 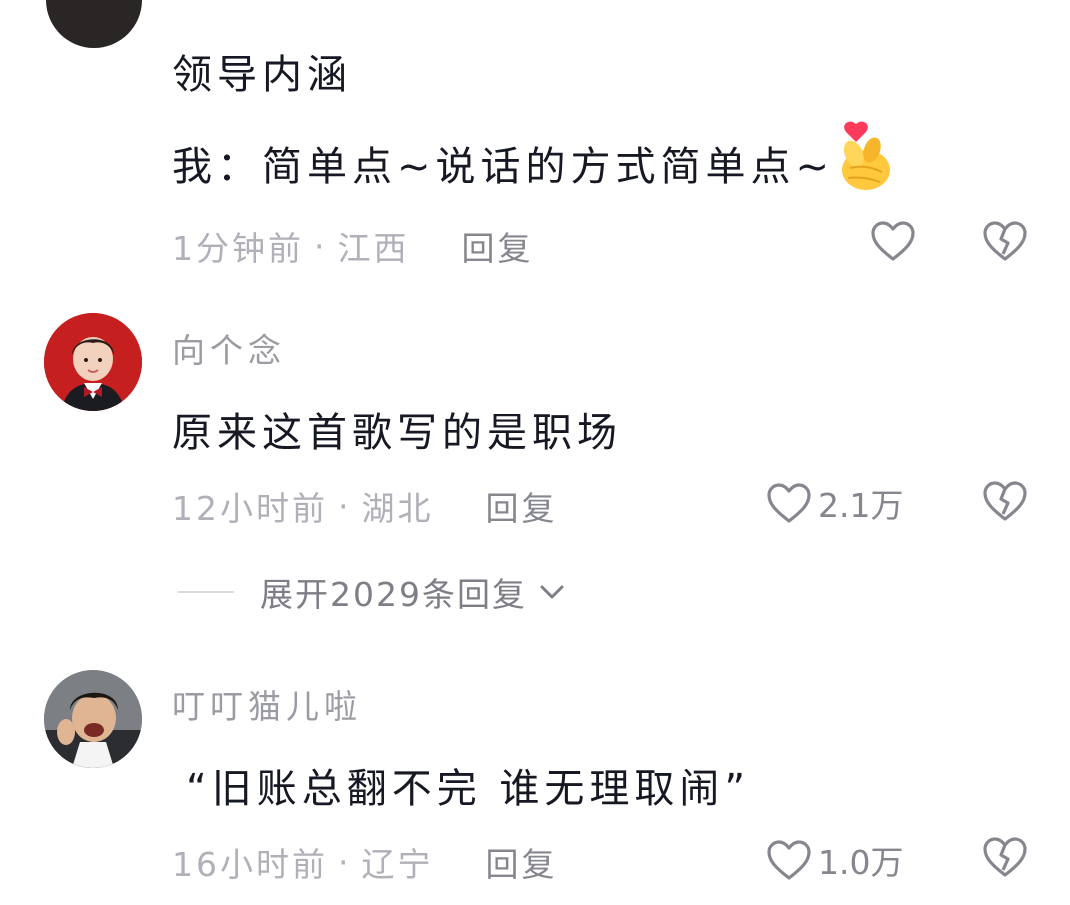 I want to click on comment-location: 湖北, so click(x=397, y=508).